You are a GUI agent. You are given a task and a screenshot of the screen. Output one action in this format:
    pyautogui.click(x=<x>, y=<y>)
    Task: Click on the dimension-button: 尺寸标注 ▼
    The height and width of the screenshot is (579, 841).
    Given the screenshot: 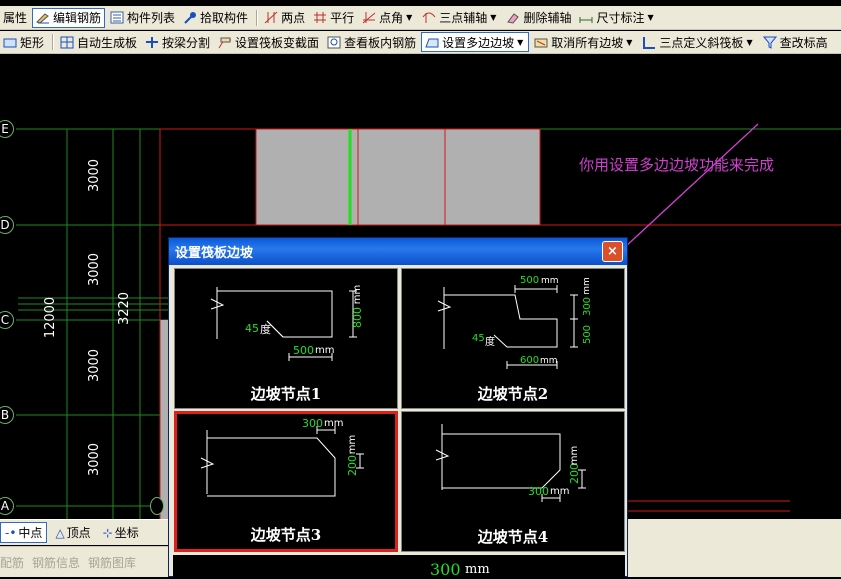 What is the action you would take?
    pyautogui.click(x=617, y=18)
    